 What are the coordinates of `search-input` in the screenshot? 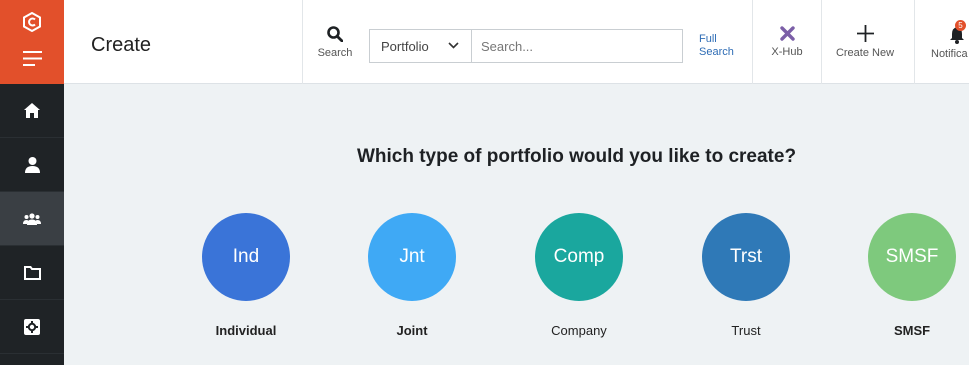 It's located at (577, 46).